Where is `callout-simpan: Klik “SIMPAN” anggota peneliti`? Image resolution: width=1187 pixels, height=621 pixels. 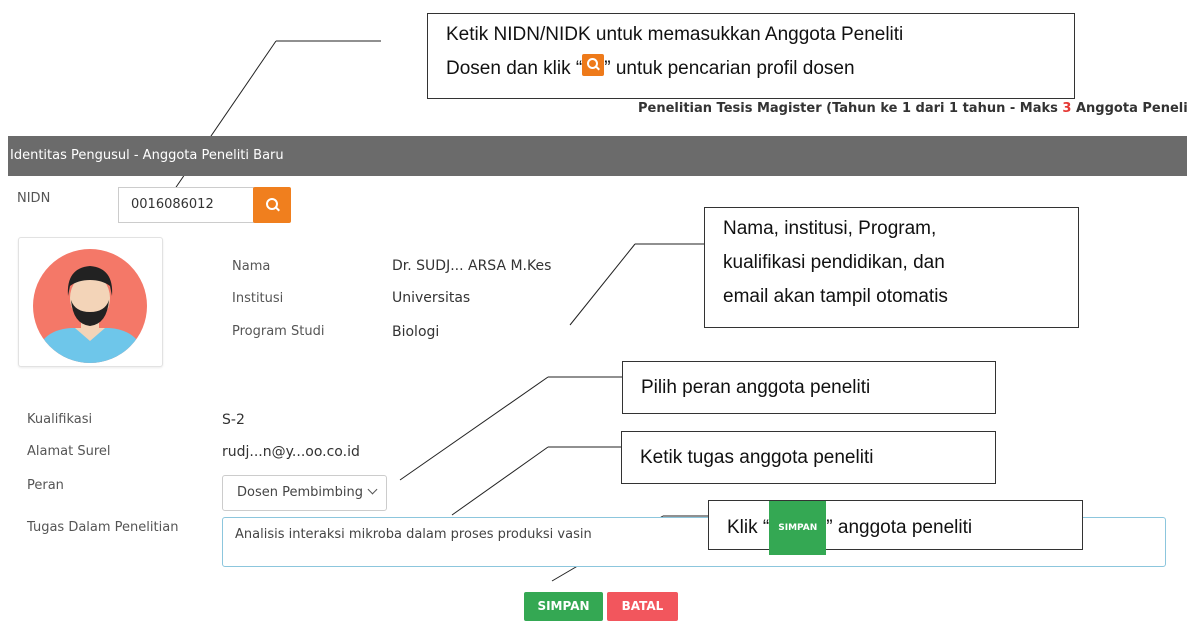
callout-simpan: Klik “SIMPAN” anggota peneliti is located at coordinates (895, 527).